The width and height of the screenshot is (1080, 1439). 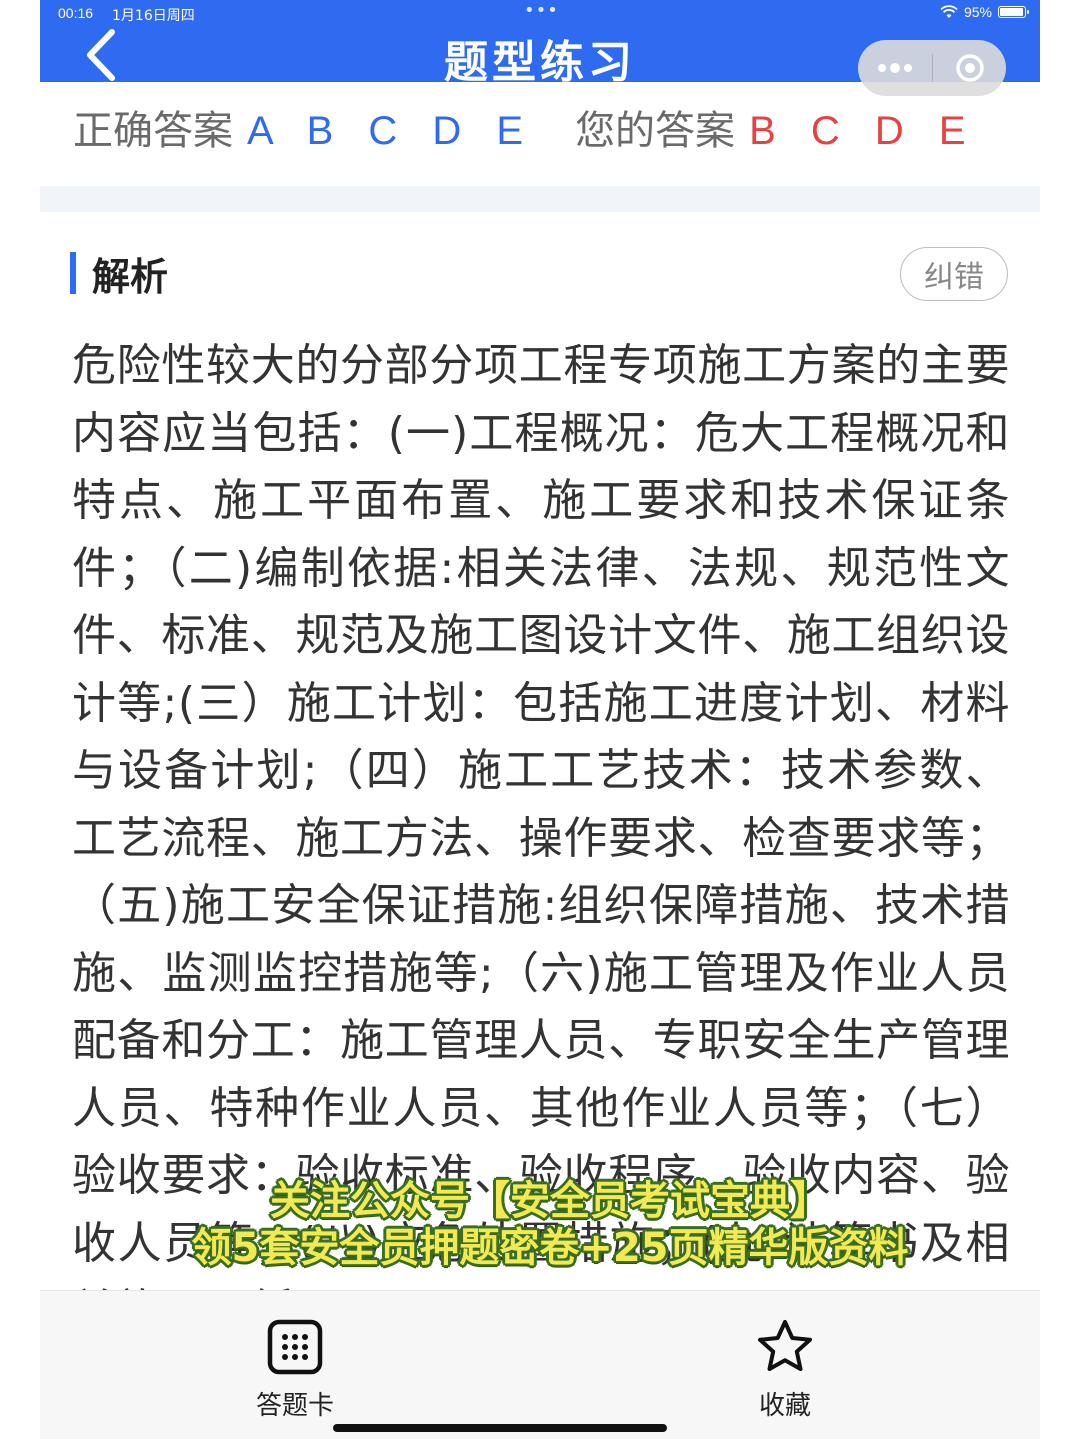 What do you see at coordinates (130, 277) in the screenshot?
I see `section-title: 解析` at bounding box center [130, 277].